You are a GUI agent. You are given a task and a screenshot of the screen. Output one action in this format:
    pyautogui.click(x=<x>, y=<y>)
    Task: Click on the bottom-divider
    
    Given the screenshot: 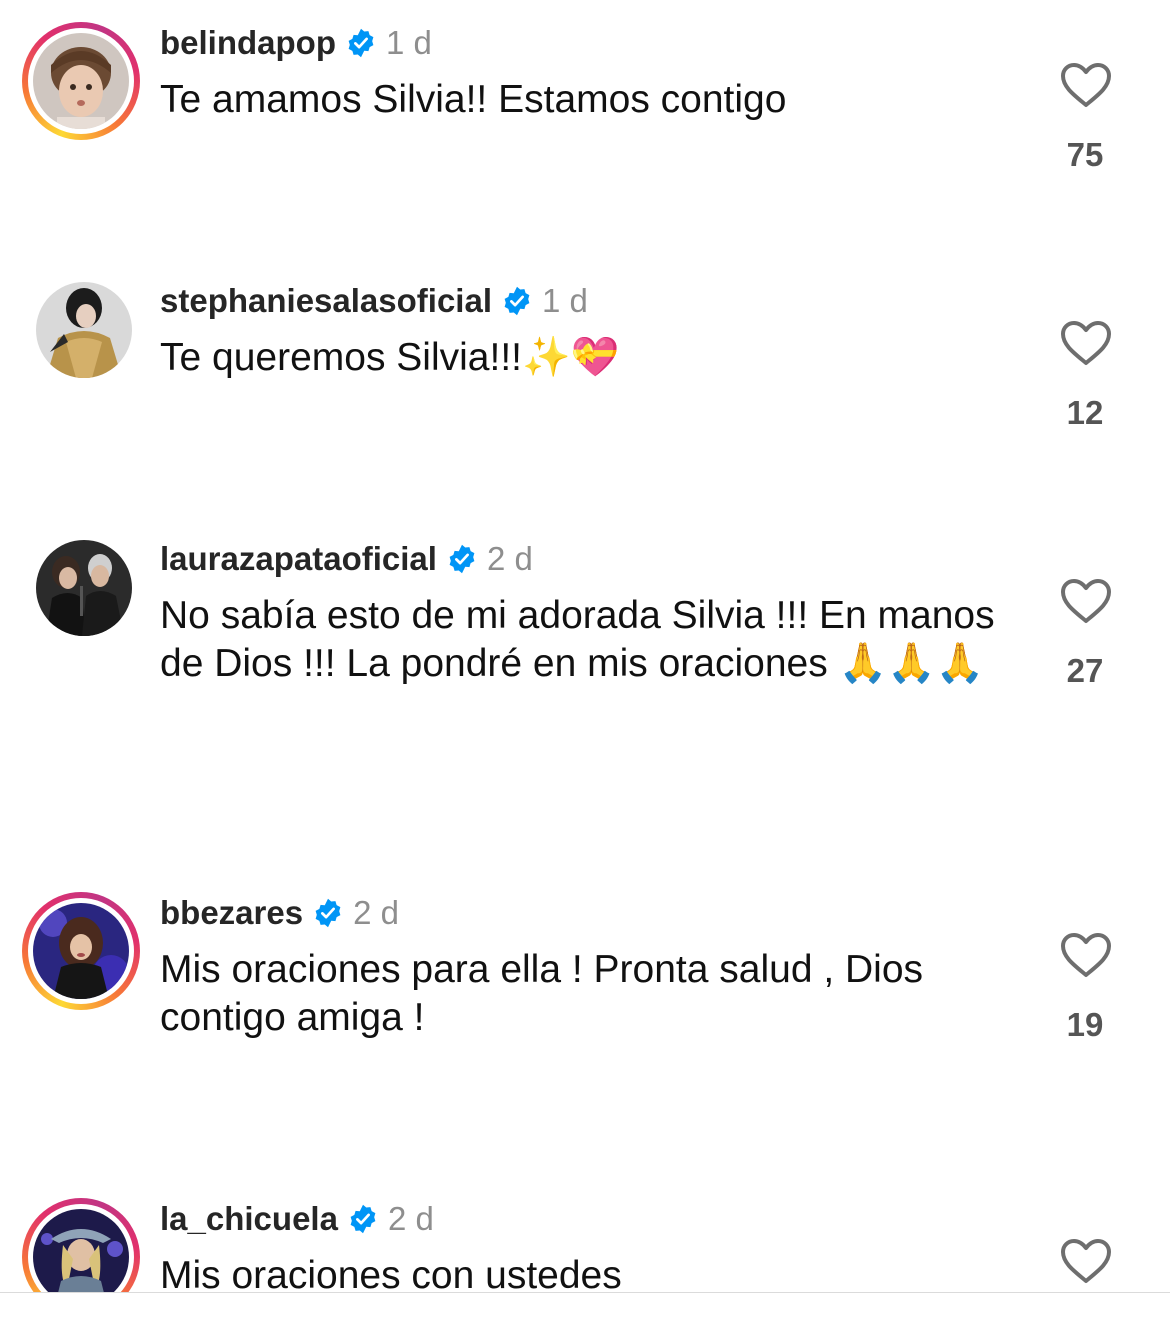 What is the action you would take?
    pyautogui.click(x=585, y=1292)
    